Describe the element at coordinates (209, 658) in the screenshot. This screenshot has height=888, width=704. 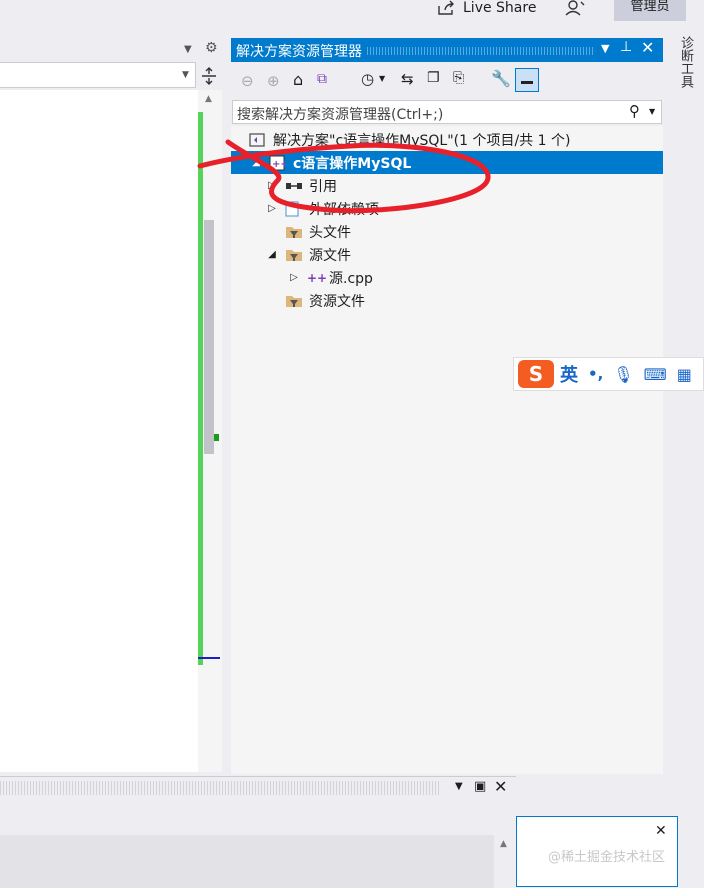
I see `caret-marker` at that location.